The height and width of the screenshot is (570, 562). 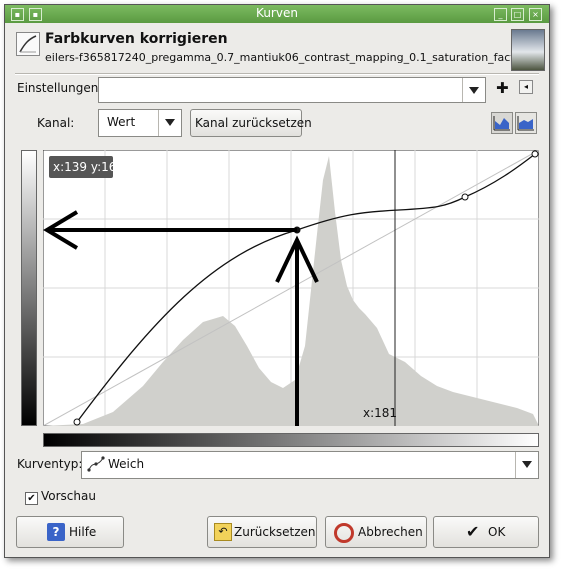 I want to click on help-button: ? Hilfe, so click(x=70, y=532).